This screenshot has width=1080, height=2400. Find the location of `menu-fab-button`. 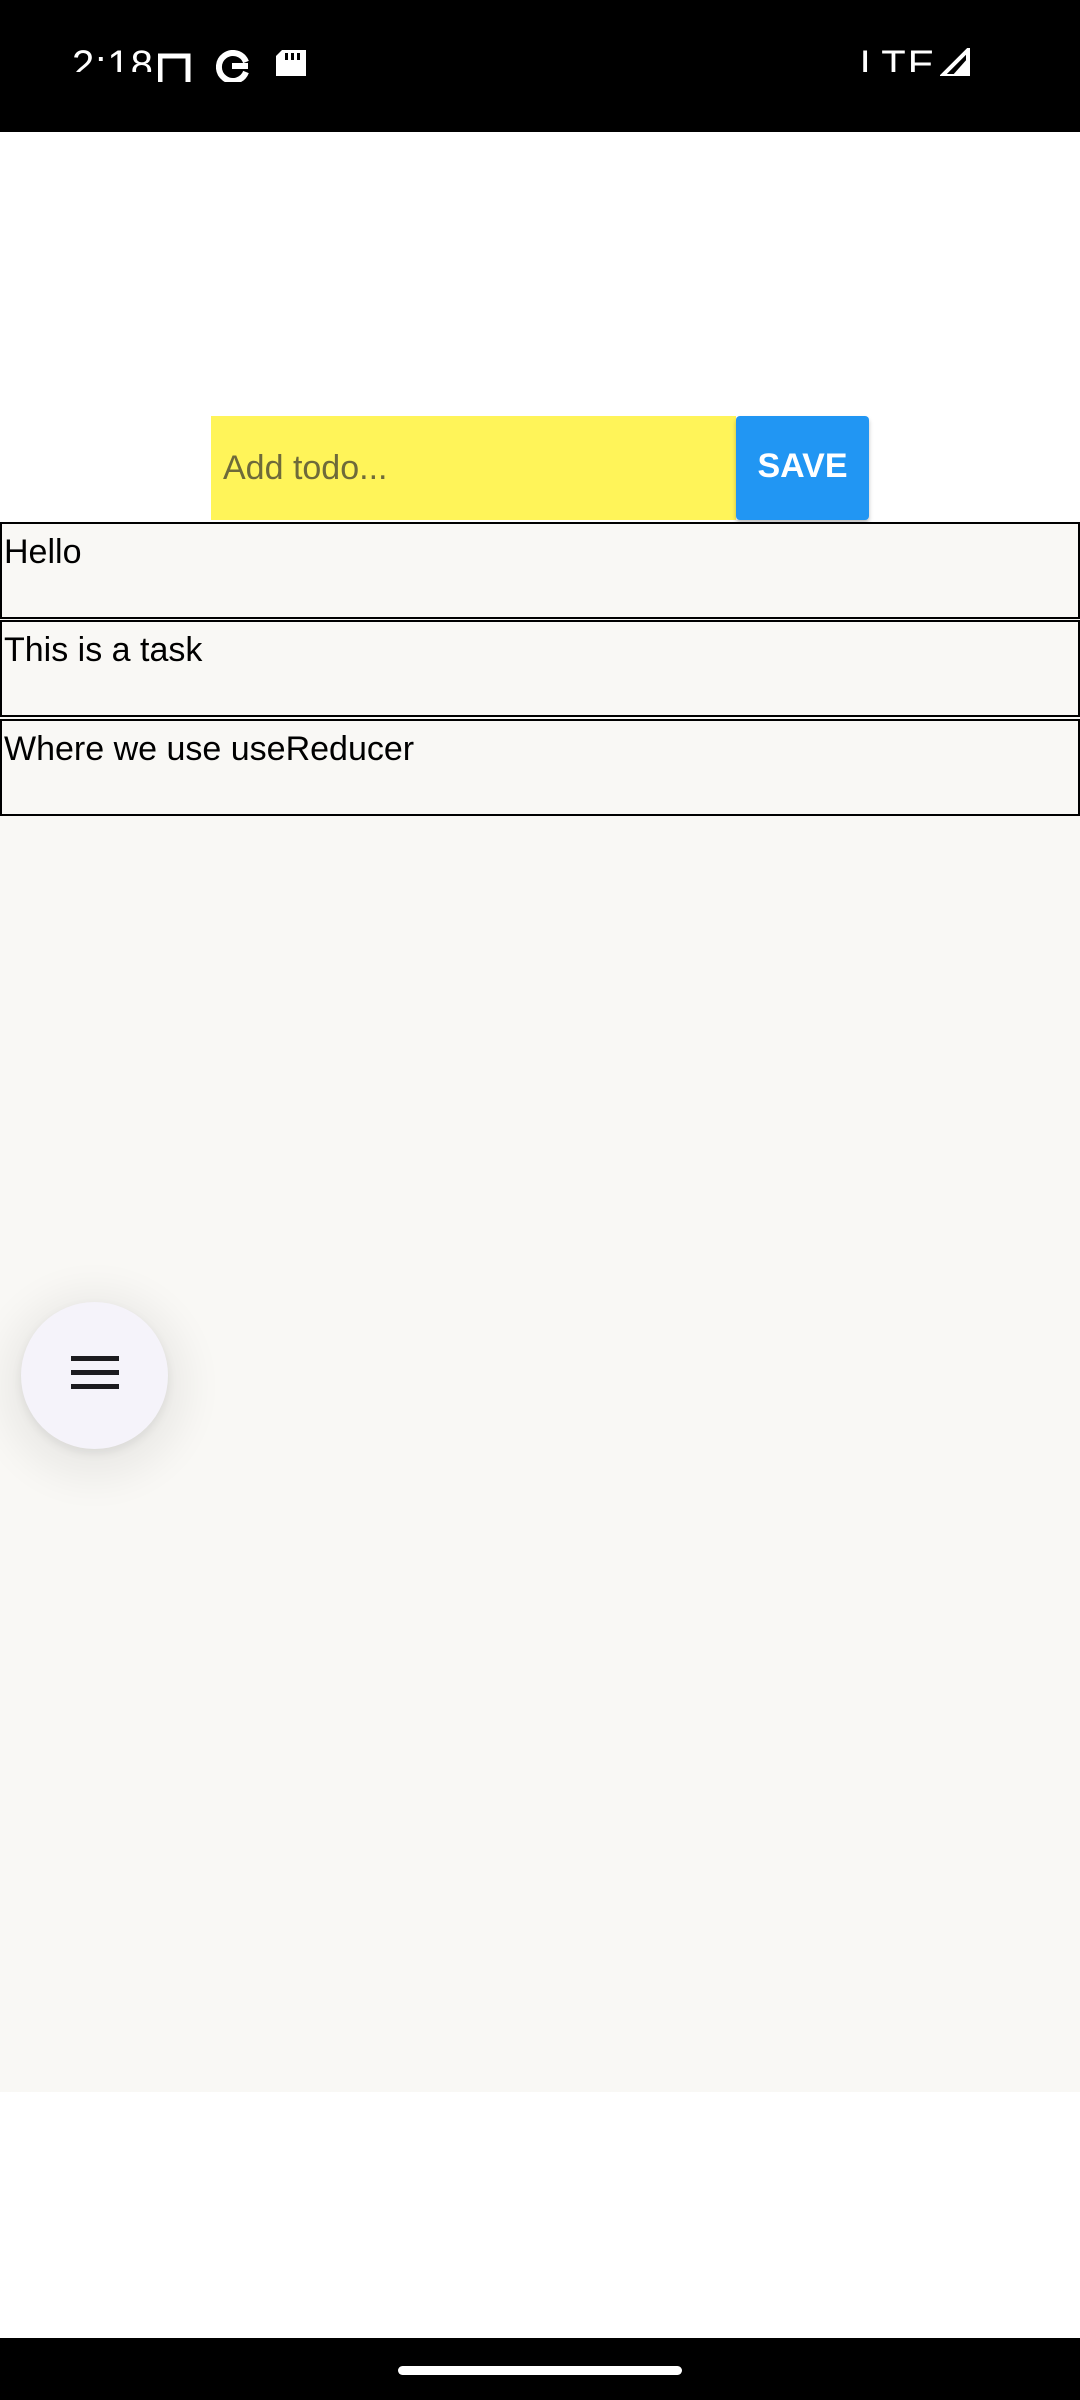

menu-fab-button is located at coordinates (94, 1375).